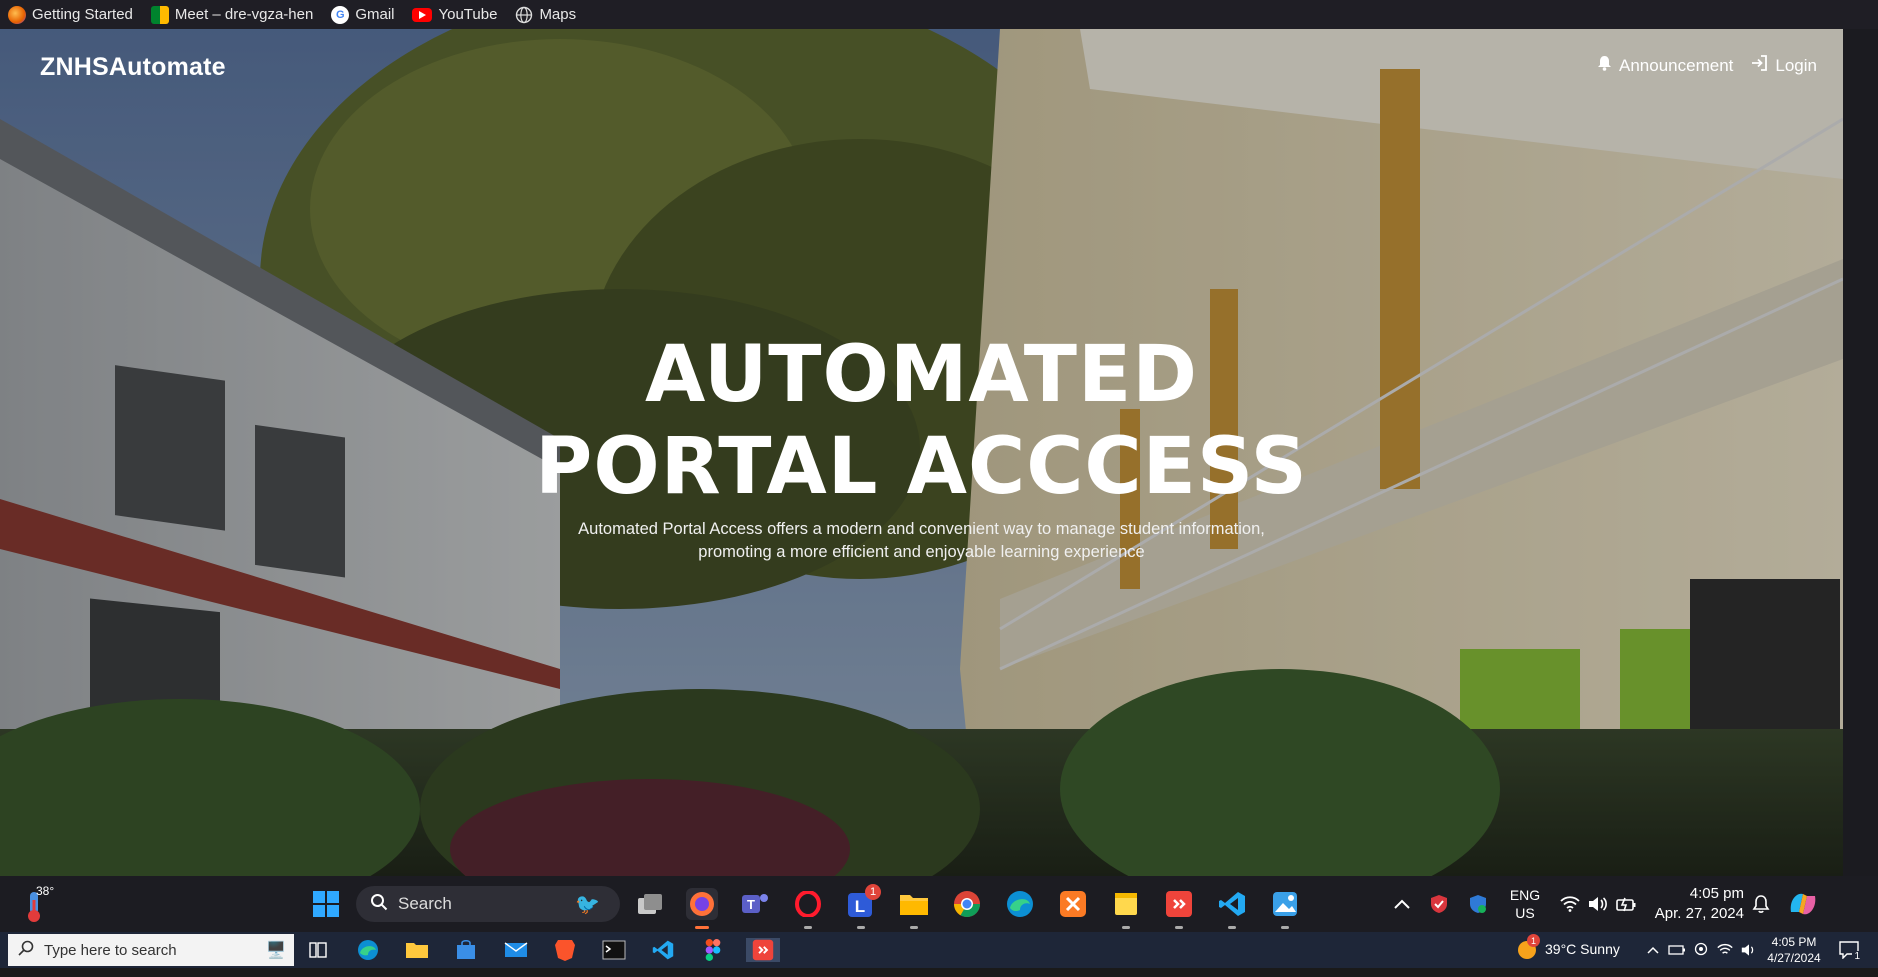 The width and height of the screenshot is (1878, 977). Describe the element at coordinates (1582, 959) in the screenshot. I see `weather-text: 39°C Sunny` at that location.